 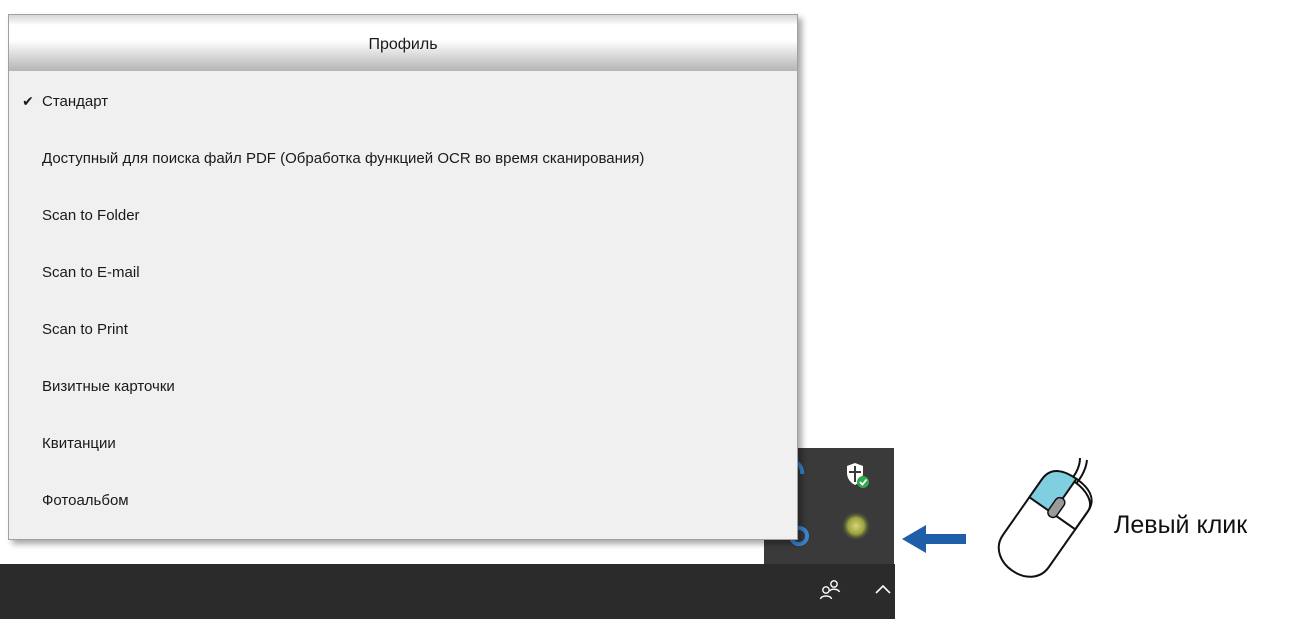 I want to click on menu-item-scan-to-folder: Scan to Folder, so click(x=403, y=215).